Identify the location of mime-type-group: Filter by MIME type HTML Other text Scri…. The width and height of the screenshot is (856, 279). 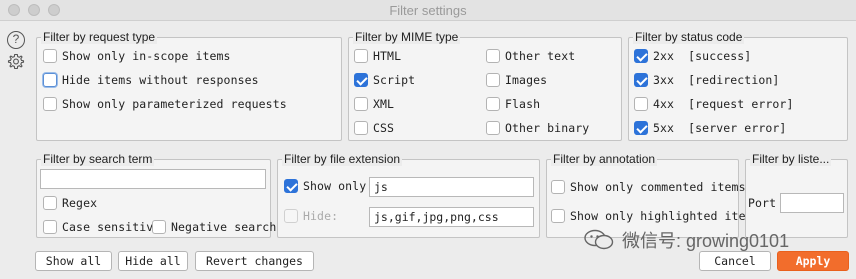
(485, 85).